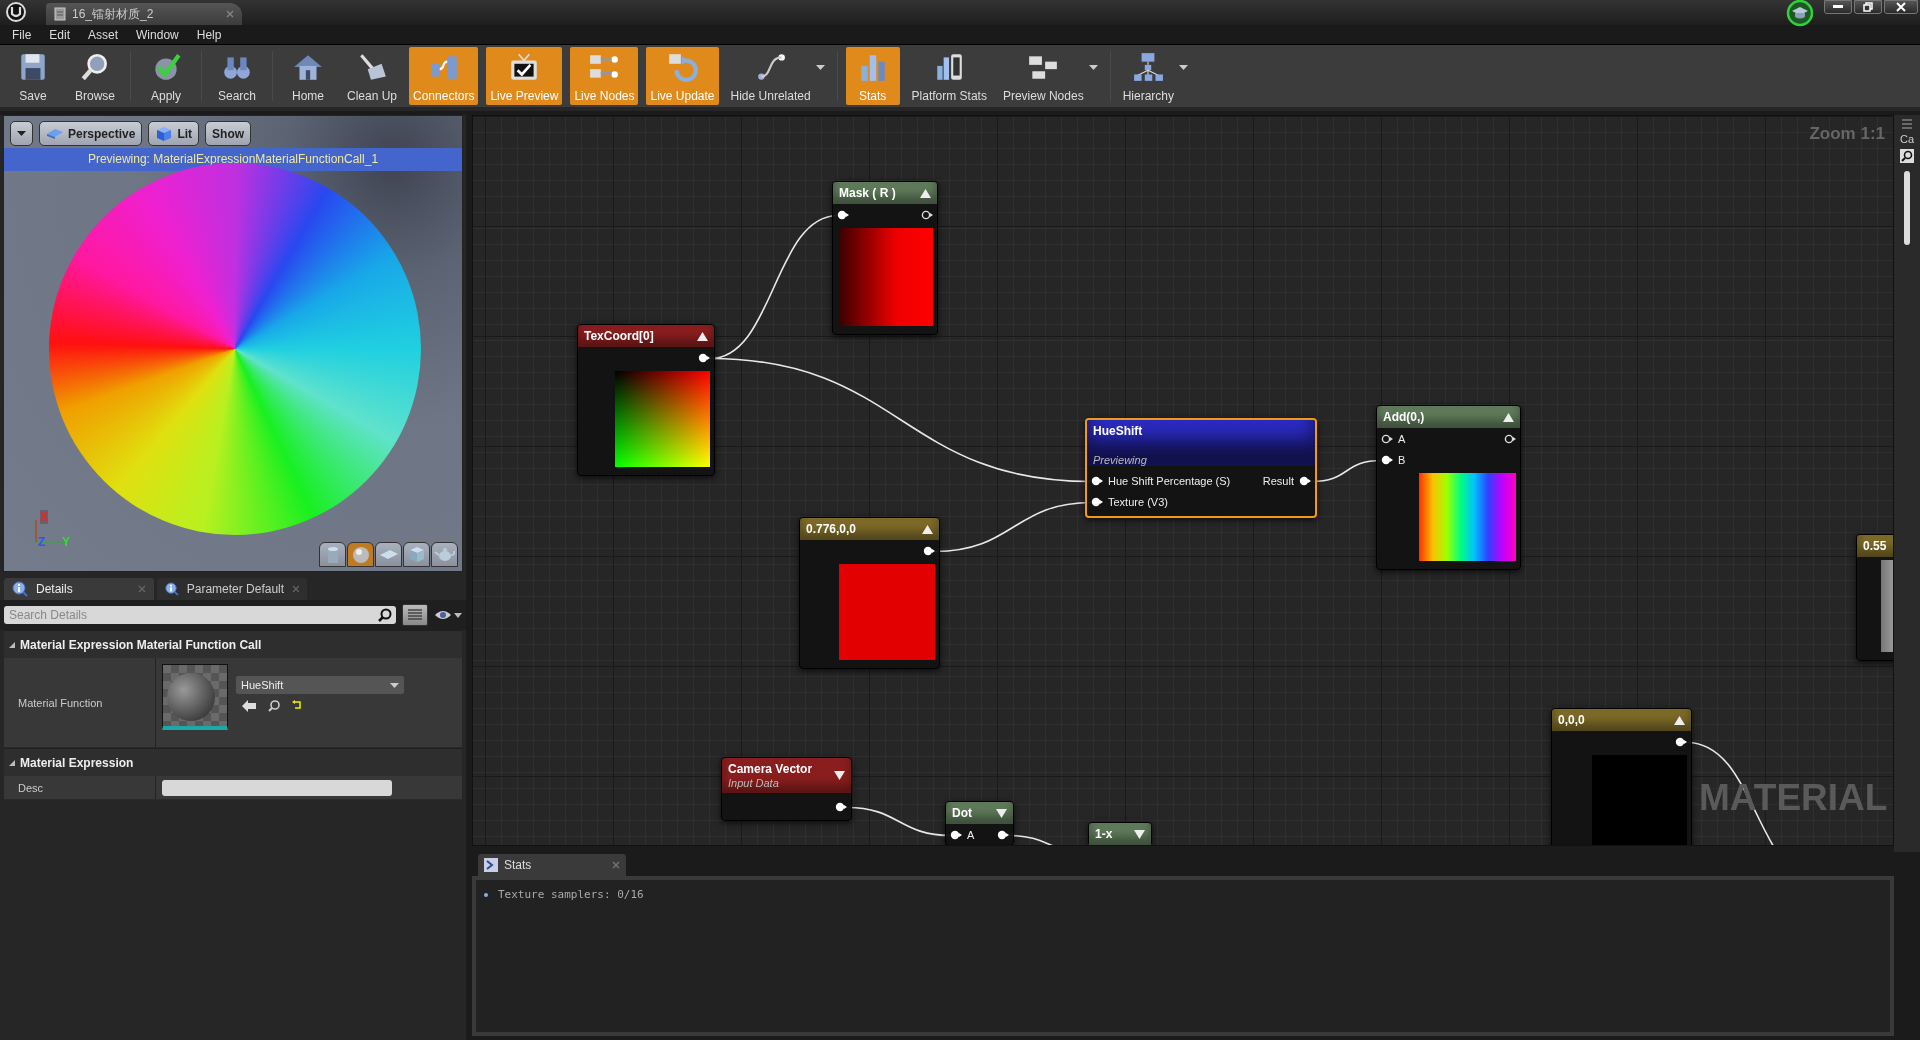 The image size is (1920, 1040). What do you see at coordinates (1838, 7) in the screenshot?
I see `minimize-button` at bounding box center [1838, 7].